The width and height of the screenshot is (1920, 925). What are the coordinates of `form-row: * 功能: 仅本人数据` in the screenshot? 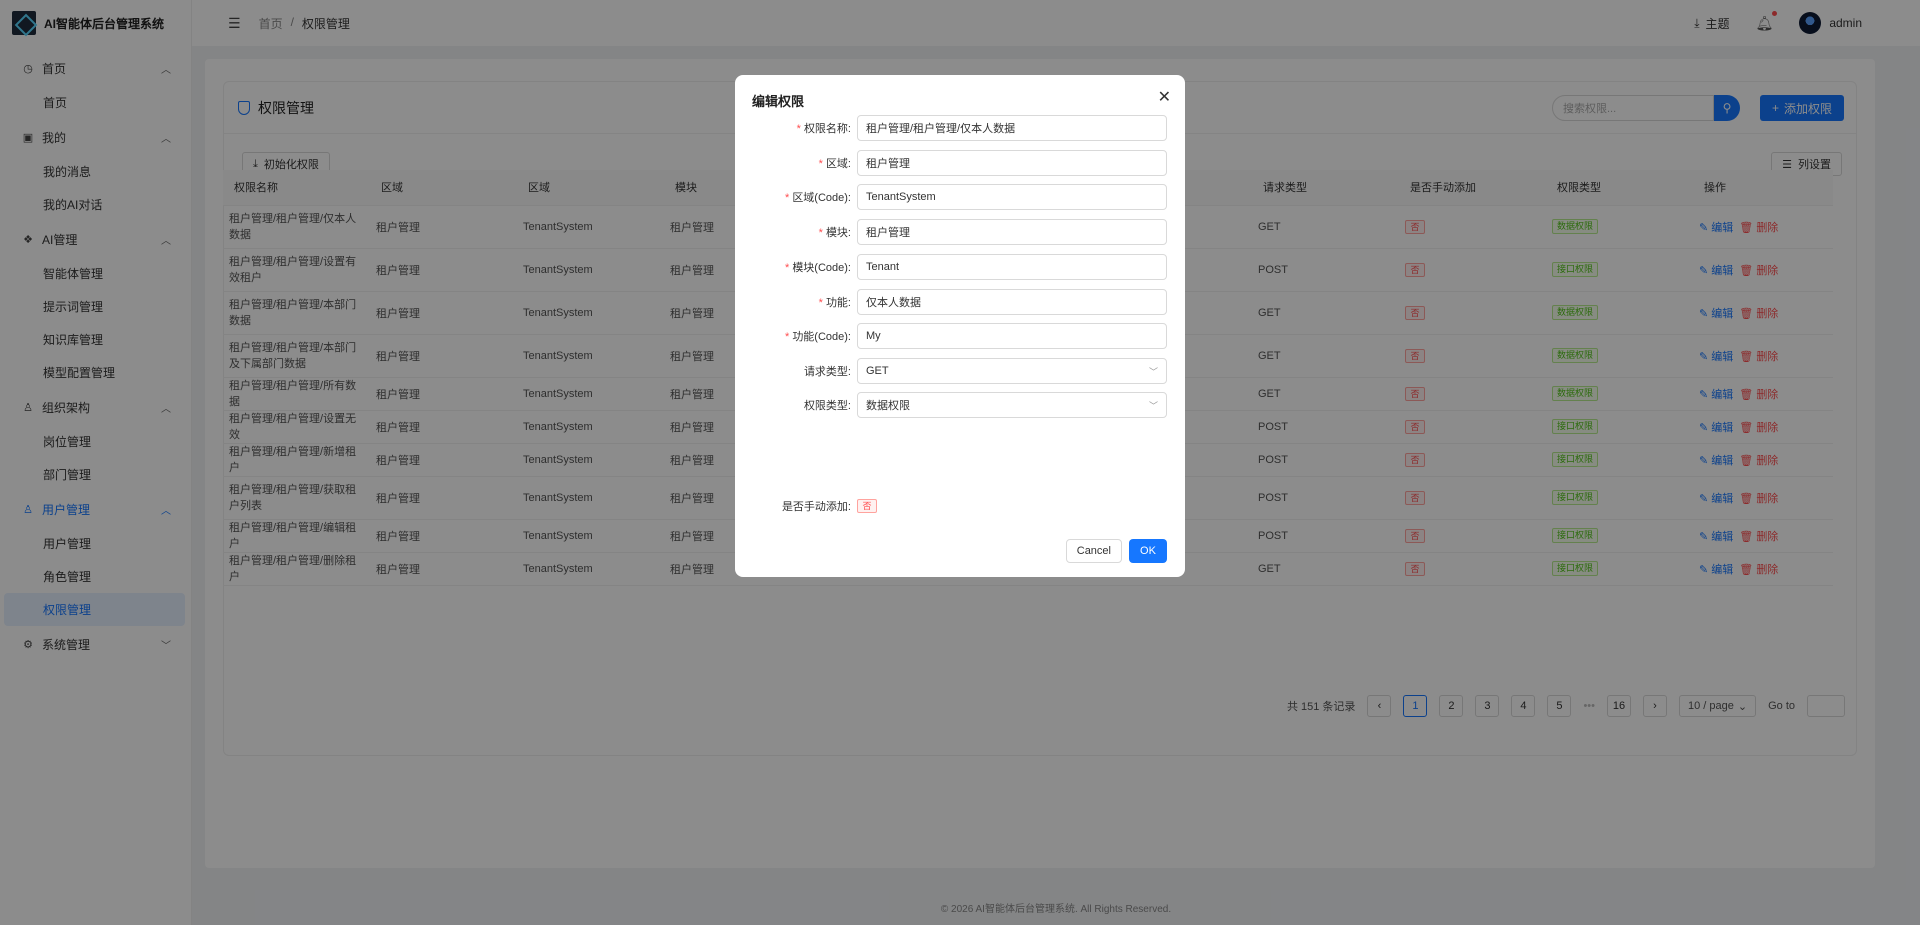 It's located at (960, 302).